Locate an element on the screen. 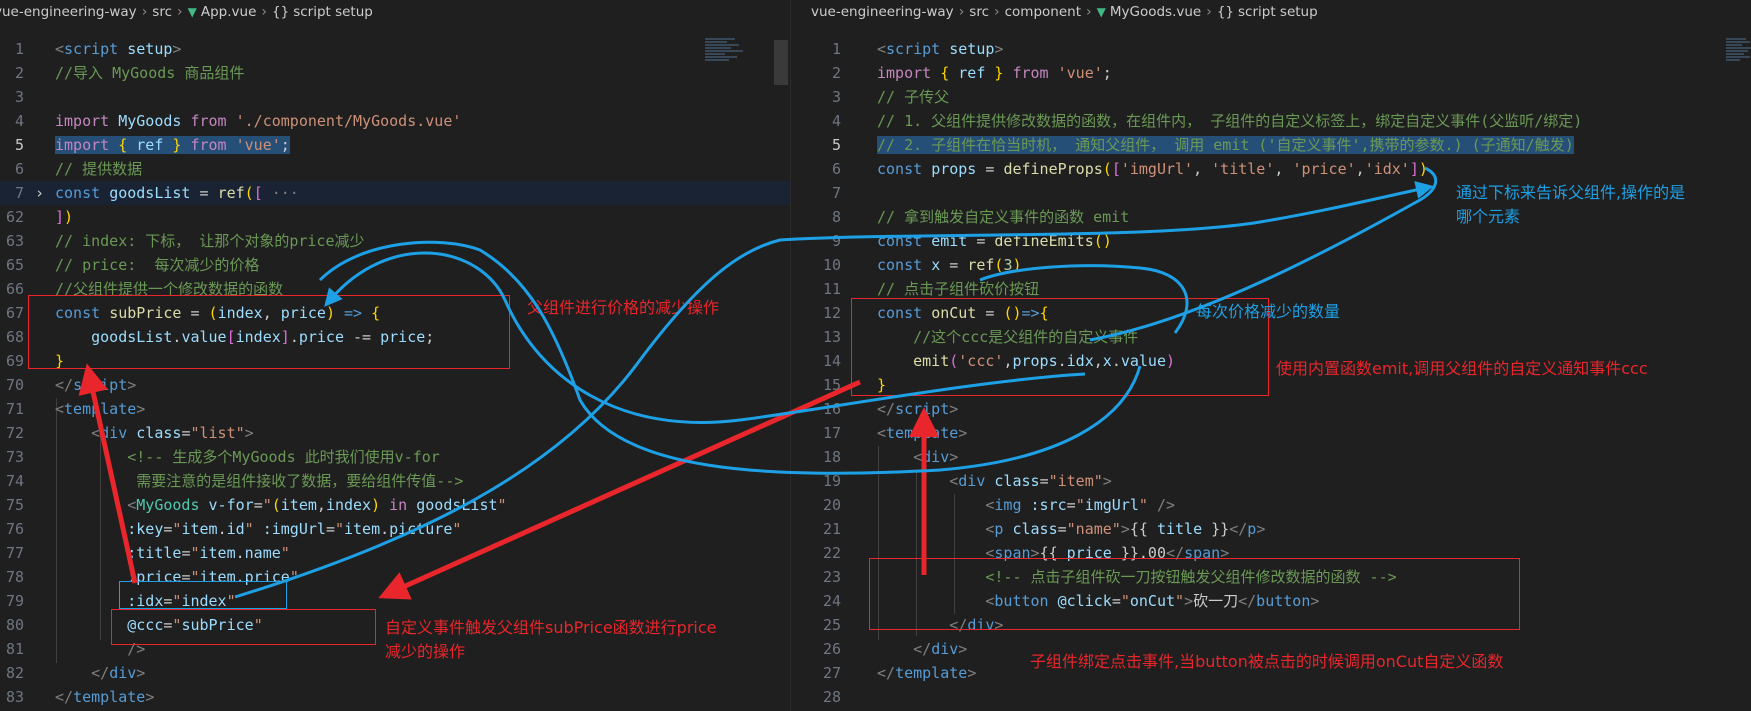 This screenshot has width=1751, height=711. code-line: 70 </script> is located at coordinates (395, 385).